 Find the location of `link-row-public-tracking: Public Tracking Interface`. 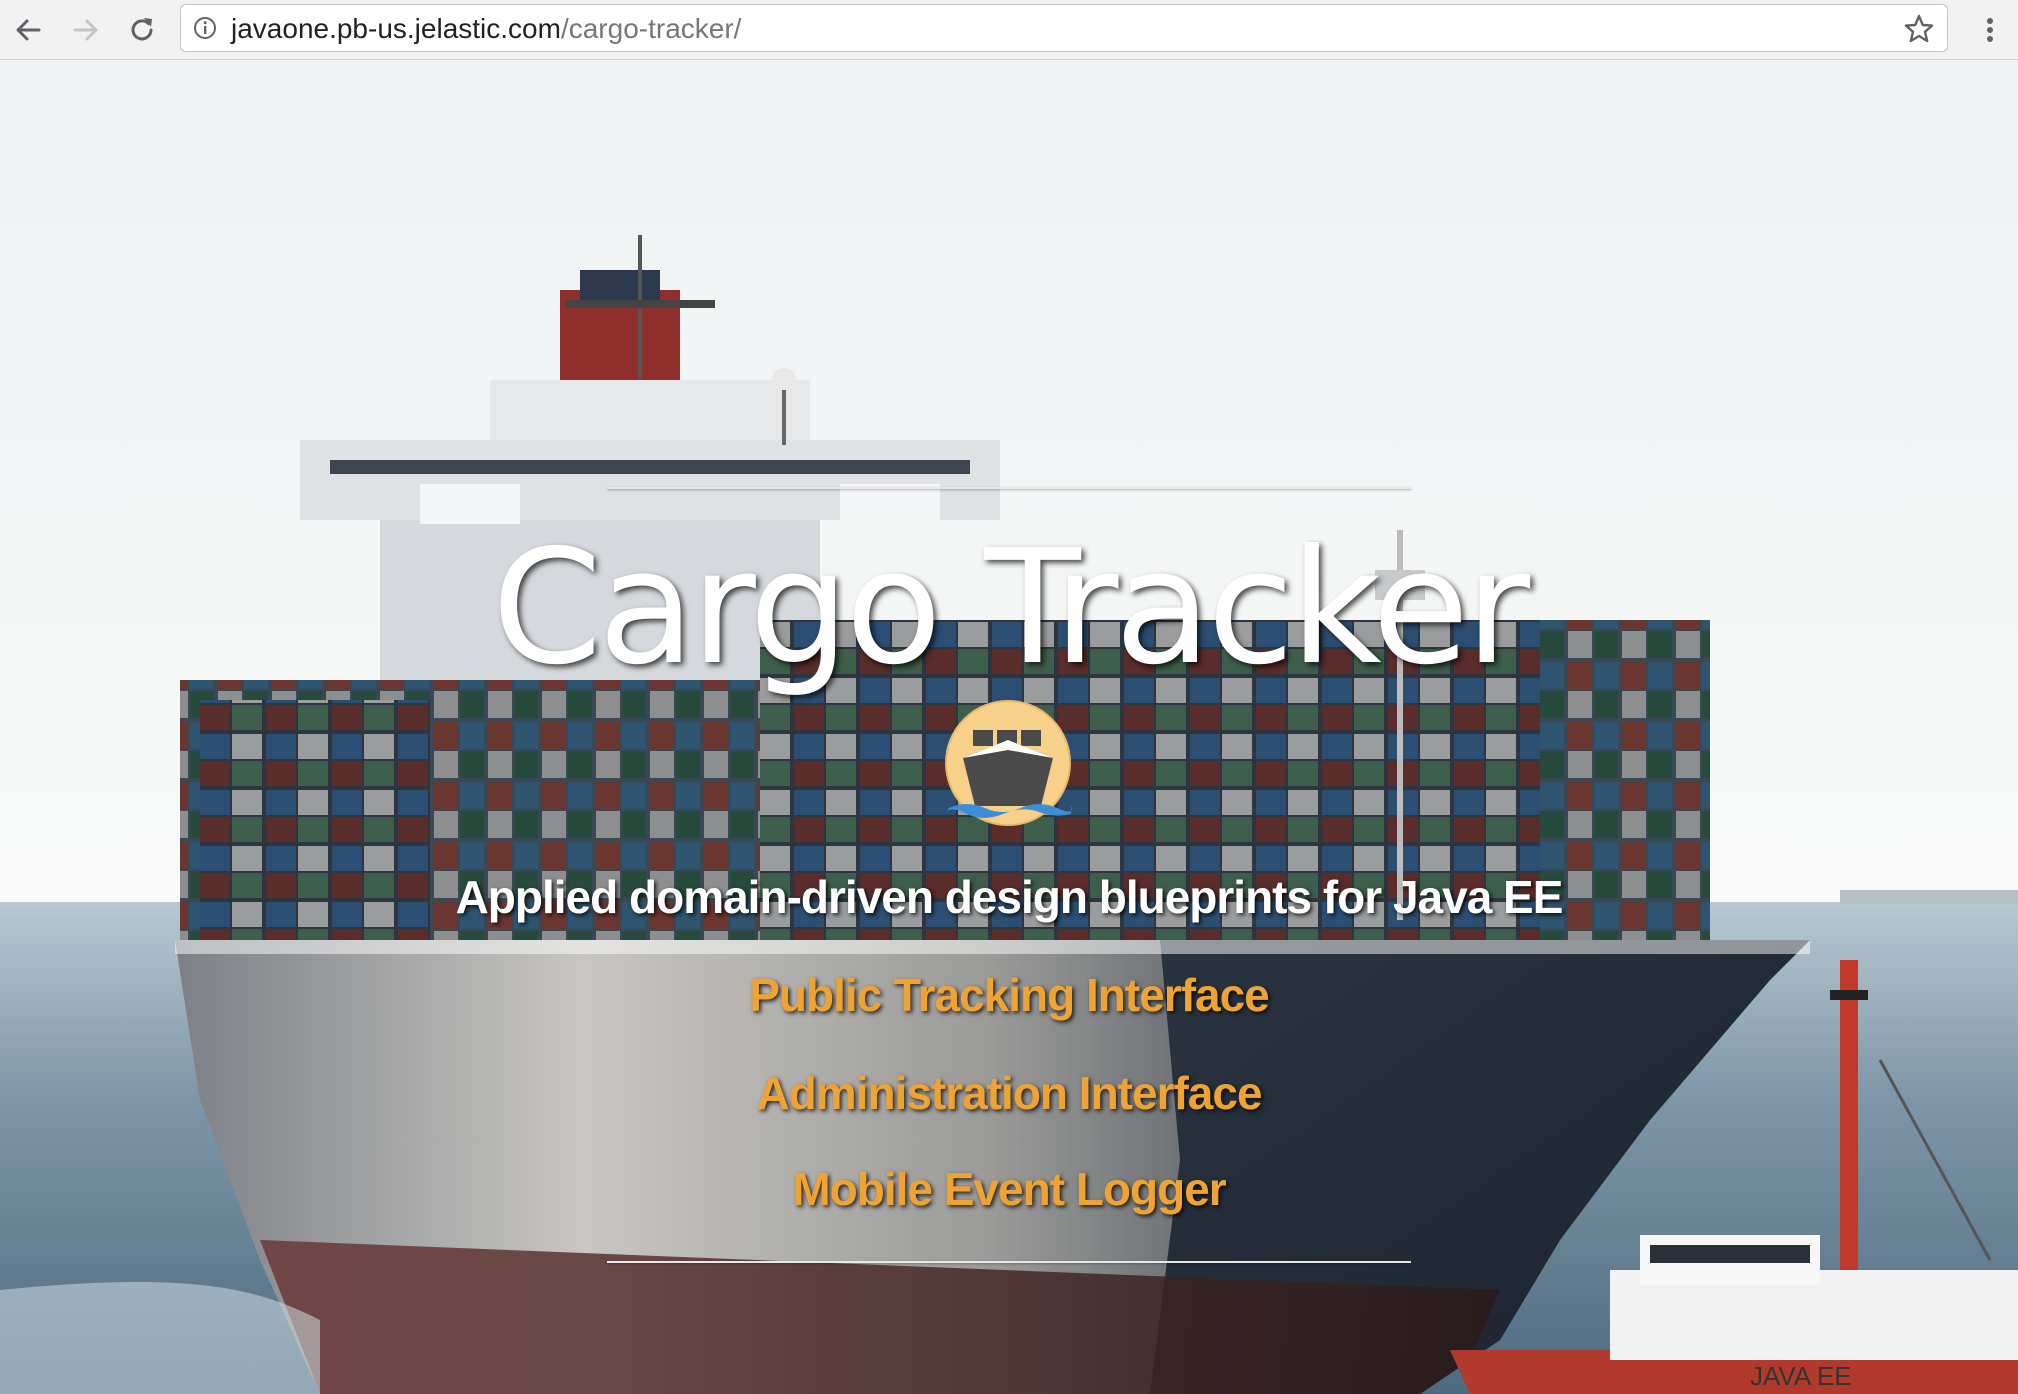

link-row-public-tracking: Public Tracking Interface is located at coordinates (1009, 995).